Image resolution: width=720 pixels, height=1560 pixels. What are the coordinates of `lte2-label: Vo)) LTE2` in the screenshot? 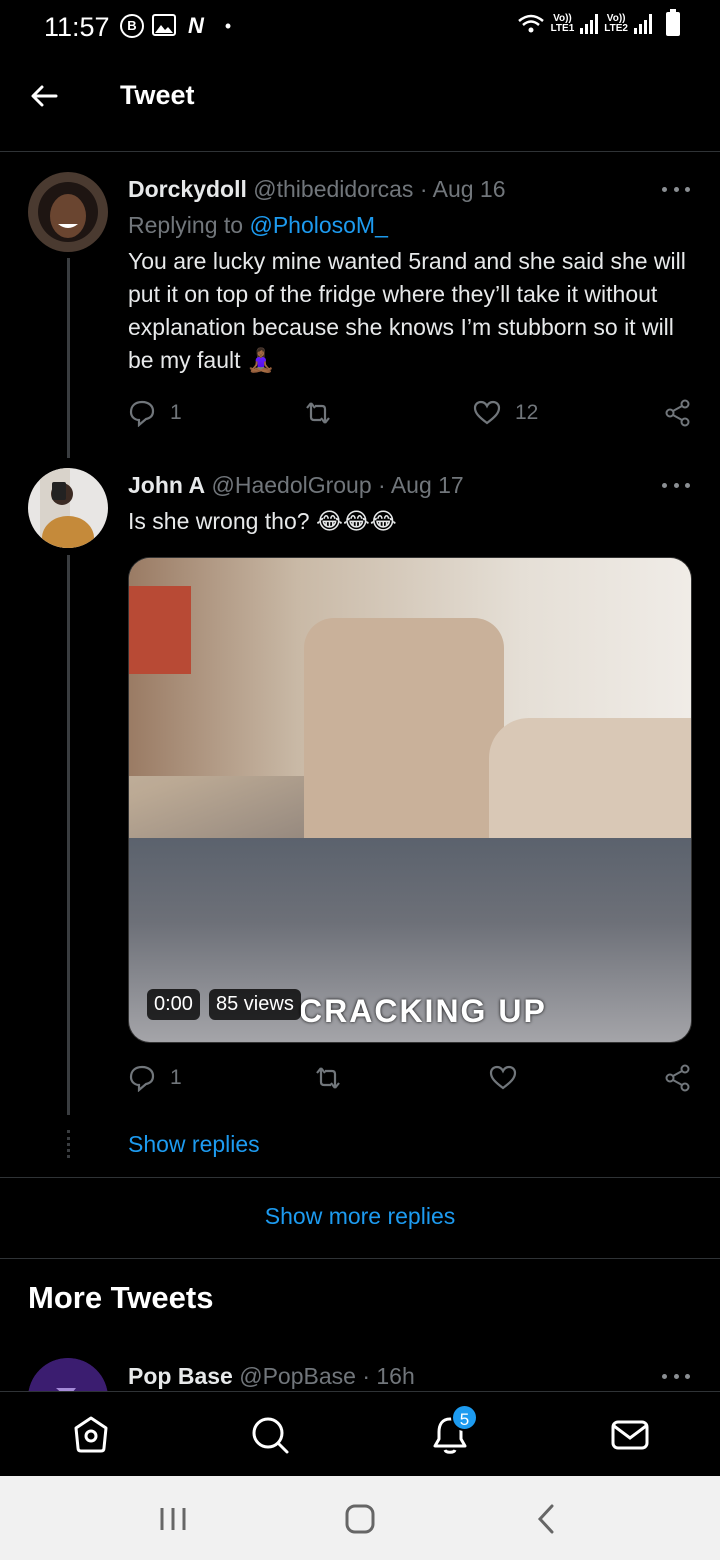 It's located at (616, 23).